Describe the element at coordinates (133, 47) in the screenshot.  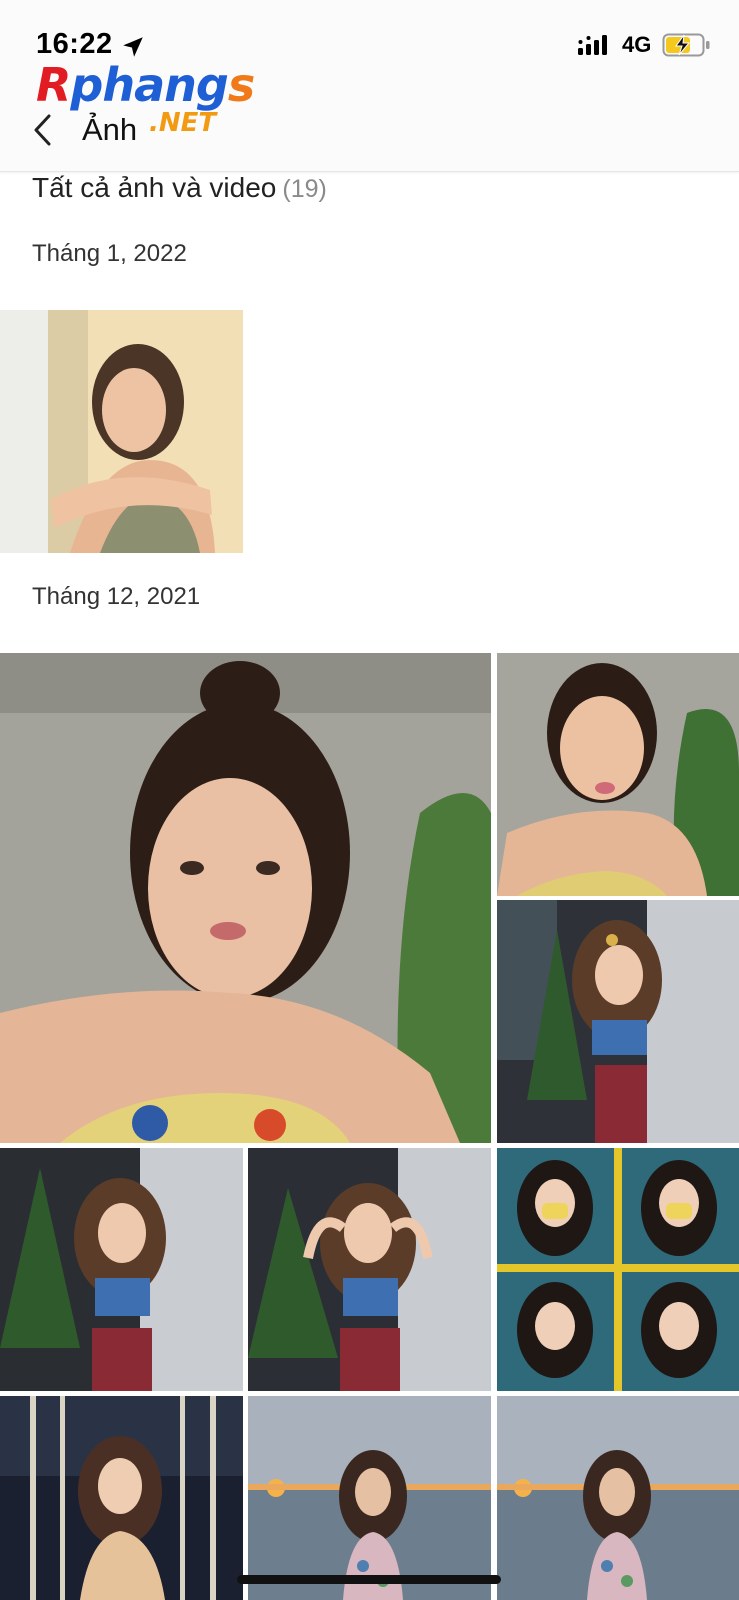
I see `location-arrow-icon` at that location.